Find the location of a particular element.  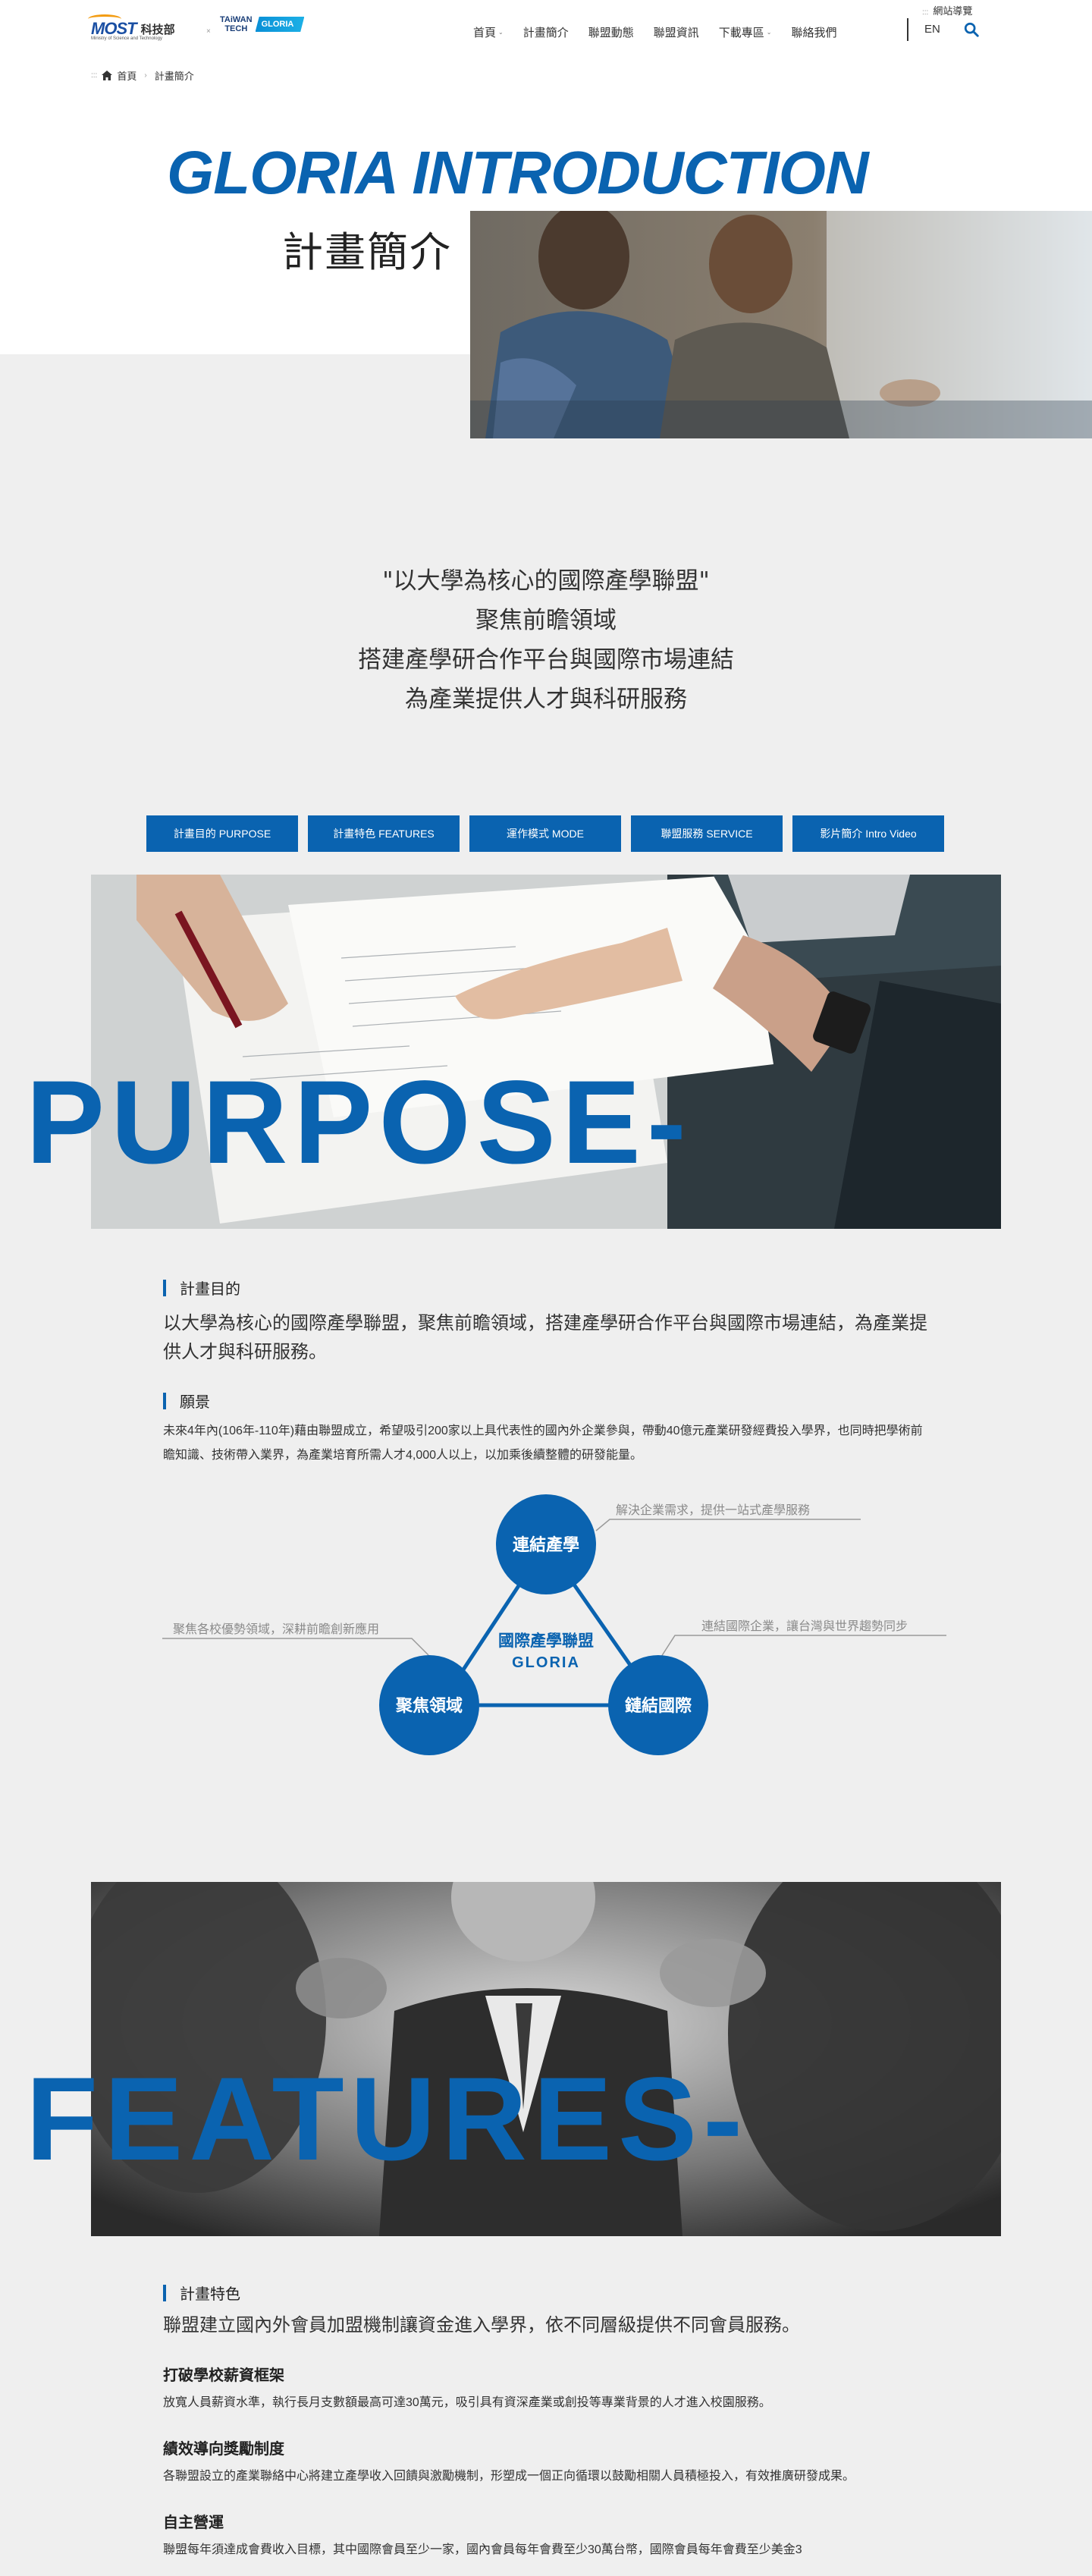

feature-title: 績效導向獎勵制度 is located at coordinates (223, 2449).